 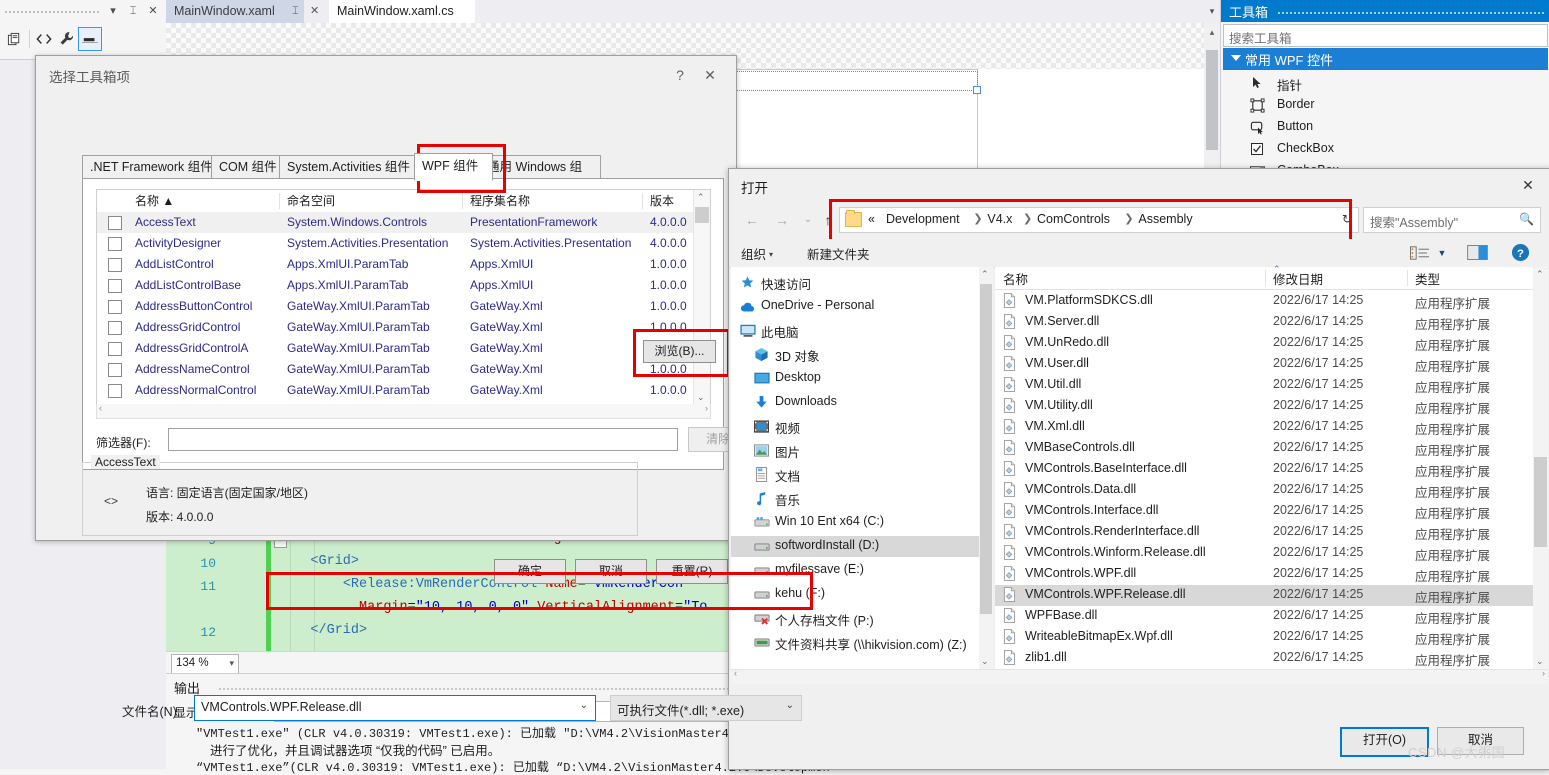 What do you see at coordinates (855, 306) in the screenshot?
I see `nav-item-1: OneDrive - Personal` at bounding box center [855, 306].